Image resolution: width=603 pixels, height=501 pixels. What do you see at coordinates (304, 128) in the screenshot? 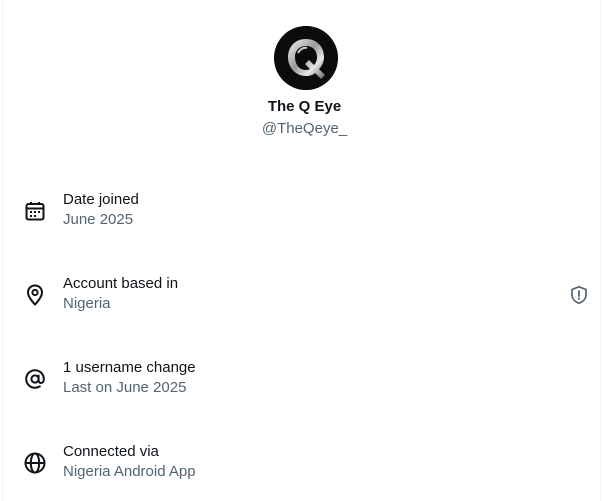
I see `handle: @TheQeye_` at bounding box center [304, 128].